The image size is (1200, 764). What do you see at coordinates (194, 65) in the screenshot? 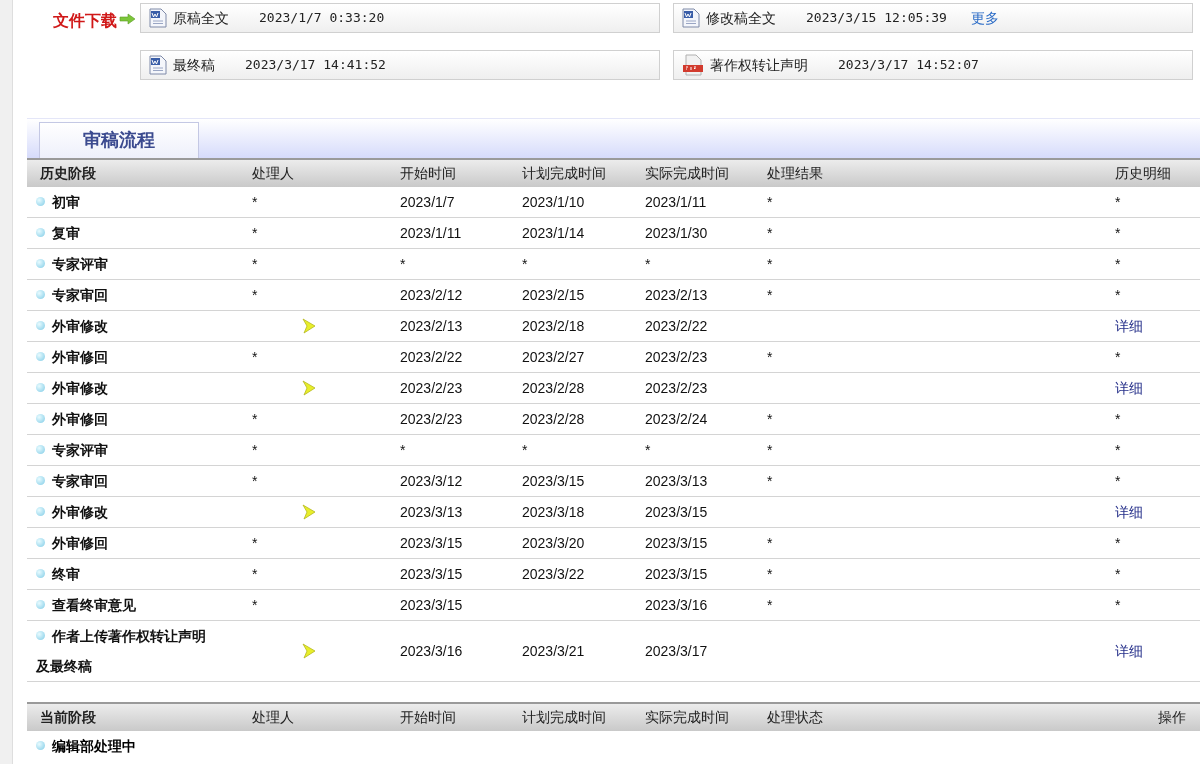
I see `file-link: 最终稿` at bounding box center [194, 65].